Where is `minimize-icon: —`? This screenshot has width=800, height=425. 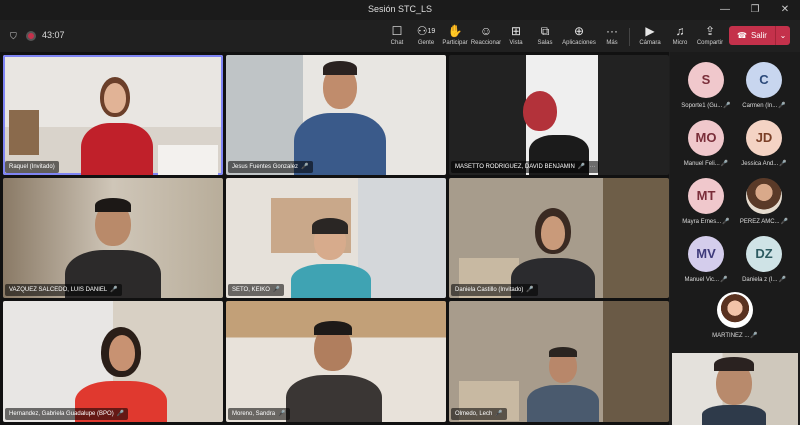
minimize-icon: — is located at coordinates (725, 10).